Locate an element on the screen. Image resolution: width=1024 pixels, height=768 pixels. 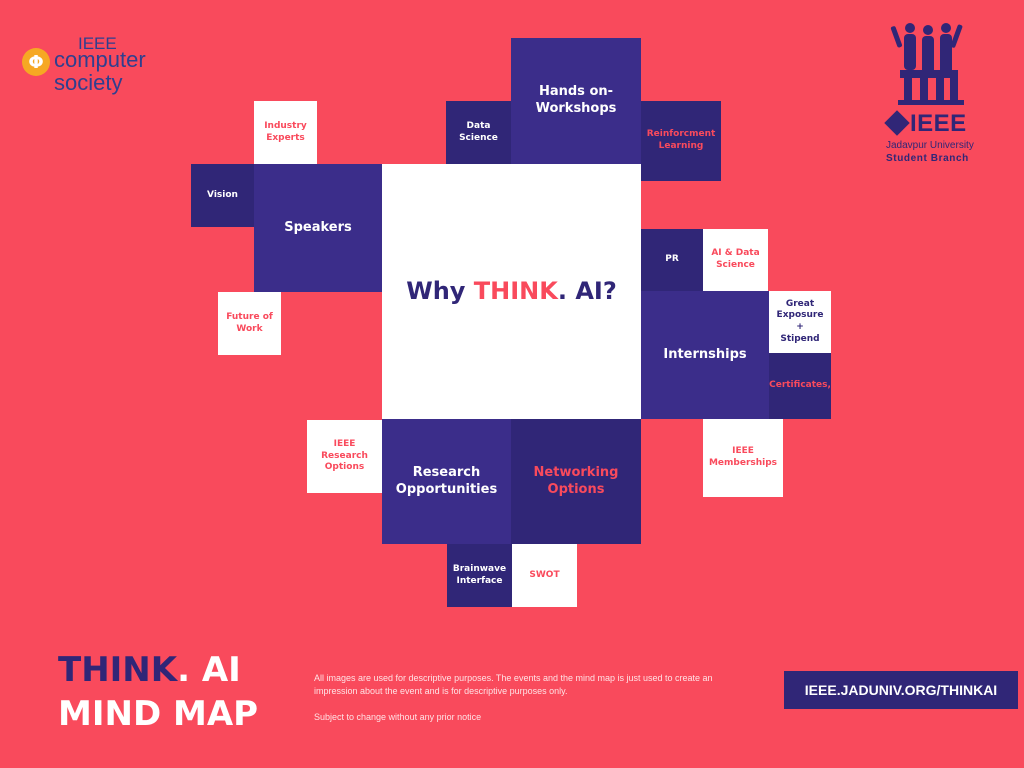
footer-title-think: THINK is located at coordinates (118, 670).